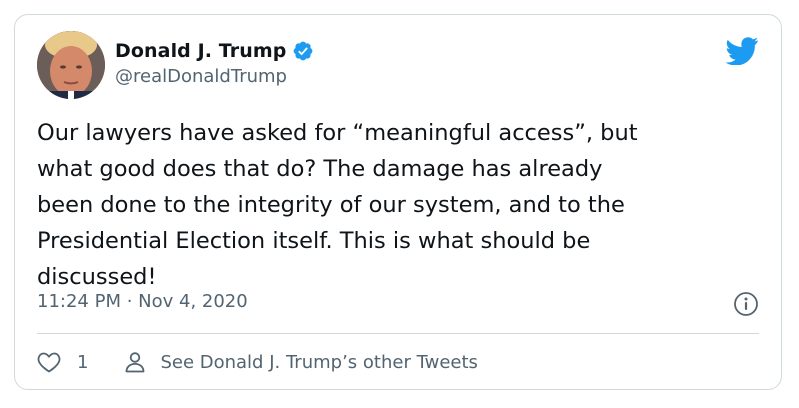  What do you see at coordinates (83, 362) in the screenshot?
I see `like-count: 1` at bounding box center [83, 362].